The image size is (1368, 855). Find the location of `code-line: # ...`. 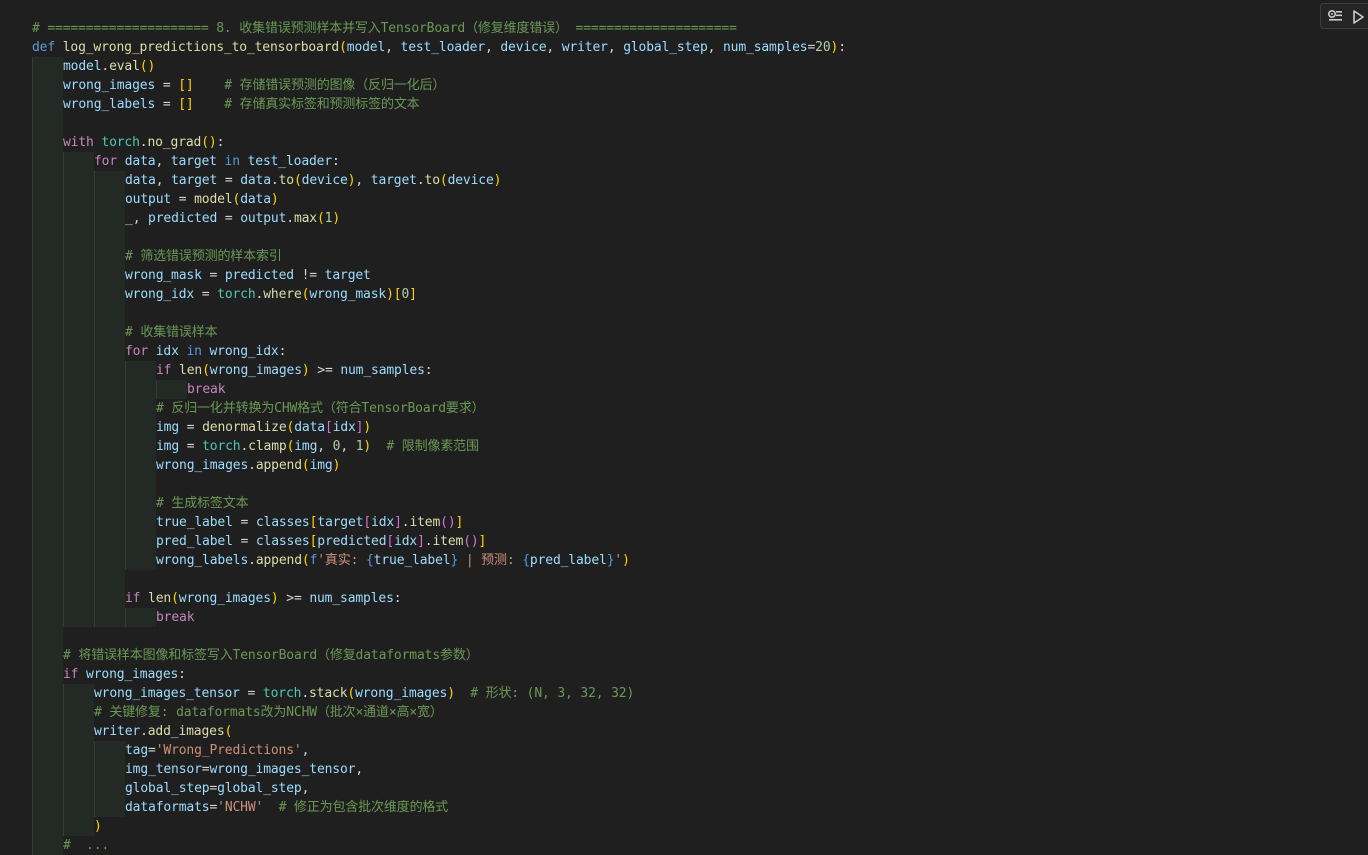

code-line: # ... is located at coordinates (86, 845).